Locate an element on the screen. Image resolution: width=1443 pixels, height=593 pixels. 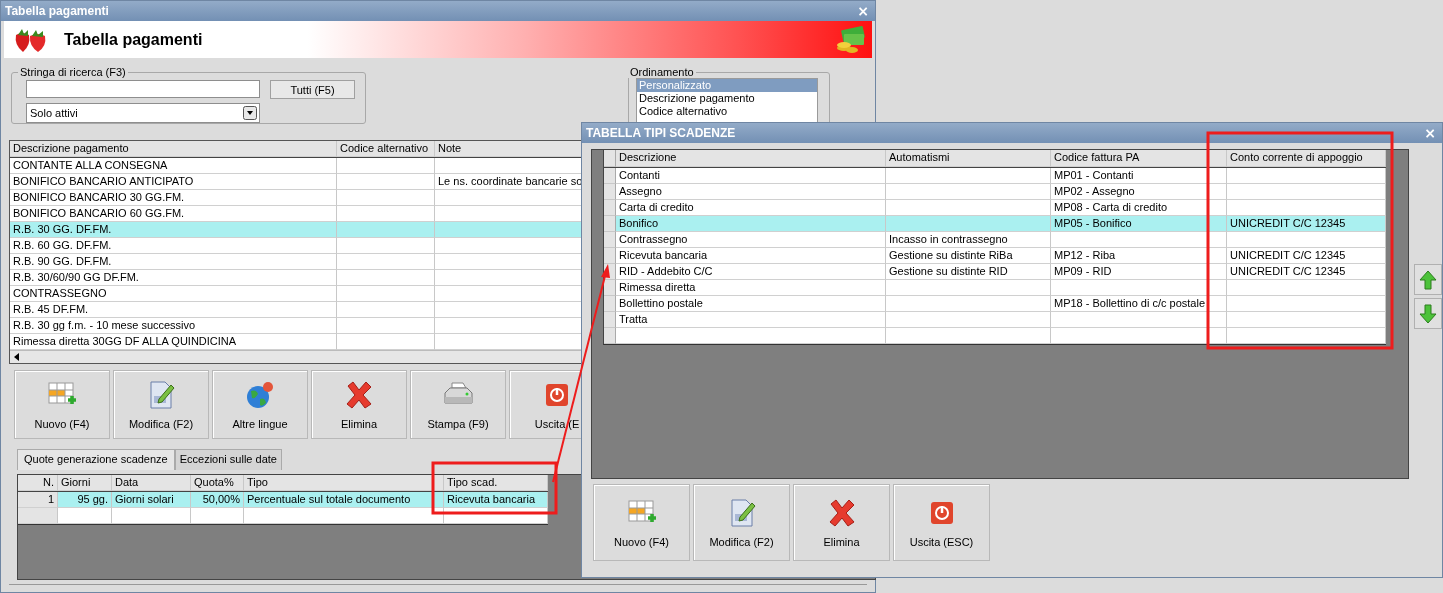
table-cell: MP01 - Contanti is located at coordinates (1139, 176).